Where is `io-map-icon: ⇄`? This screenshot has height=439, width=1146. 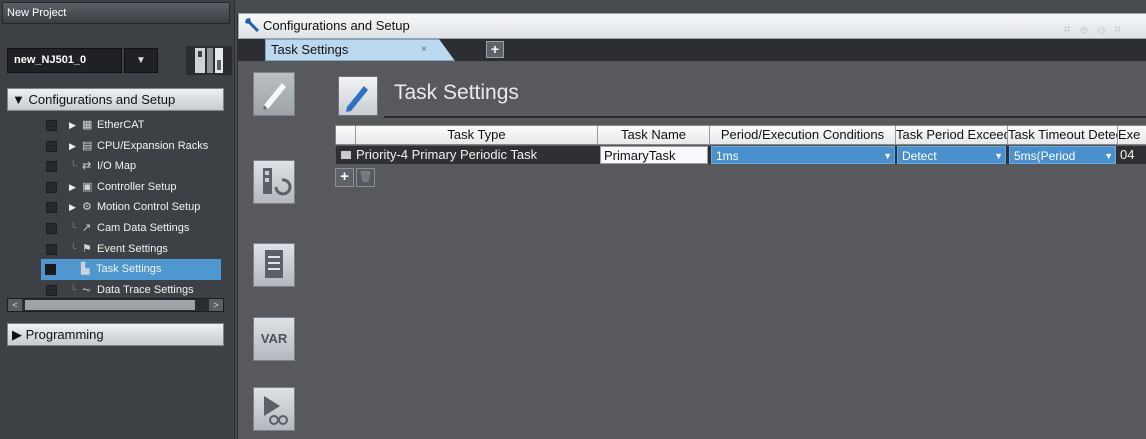 io-map-icon: ⇄ is located at coordinates (87, 166).